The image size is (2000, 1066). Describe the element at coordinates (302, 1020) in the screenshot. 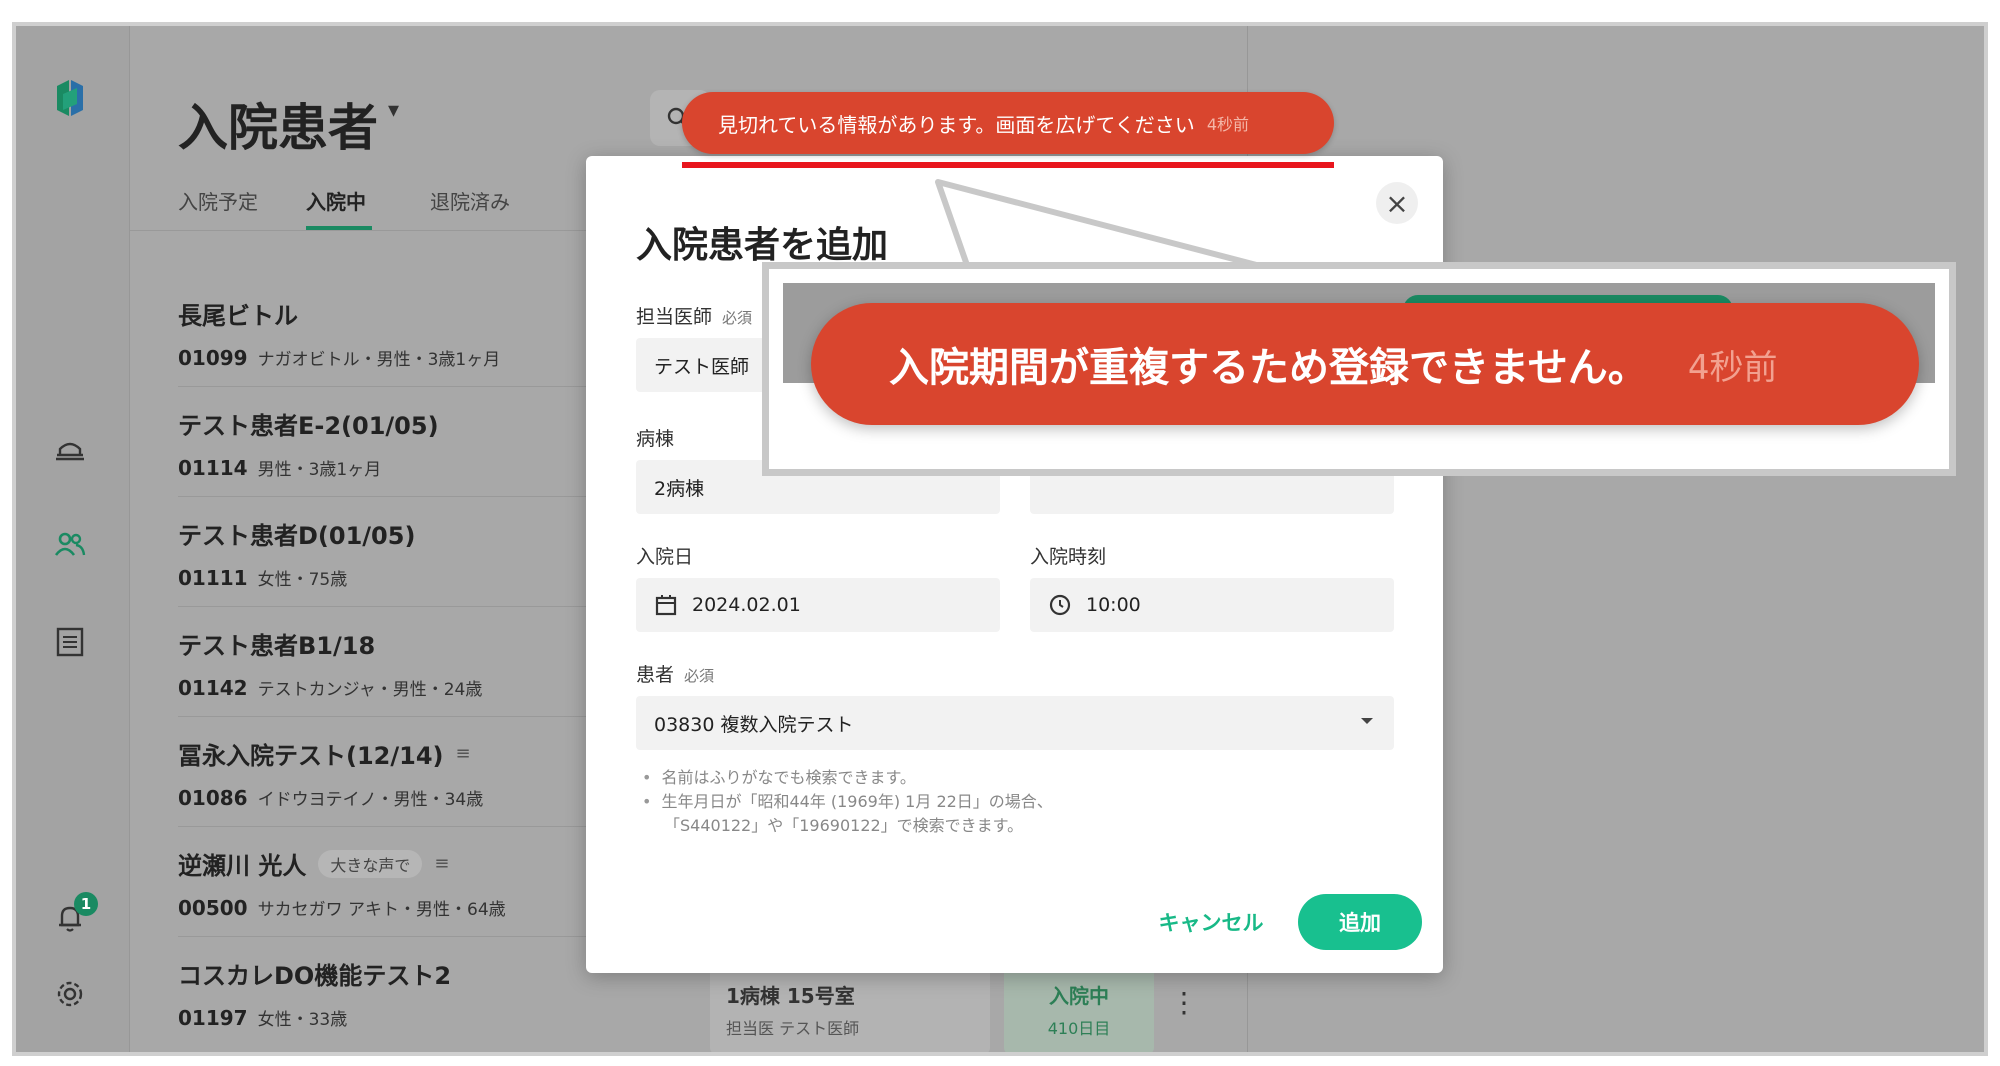

I see `patient-meta: 女性・33歳` at that location.